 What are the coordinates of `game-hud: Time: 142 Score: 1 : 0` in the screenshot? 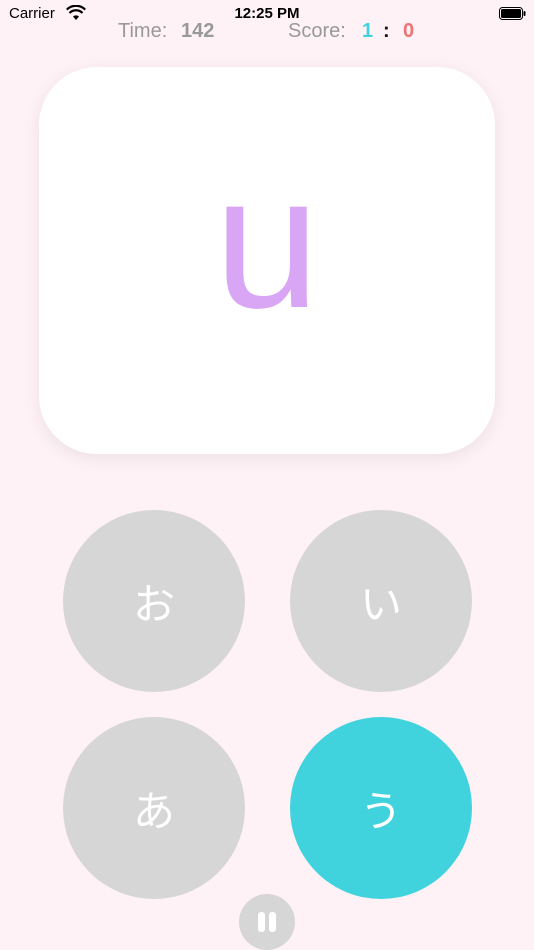 It's located at (267, 33).